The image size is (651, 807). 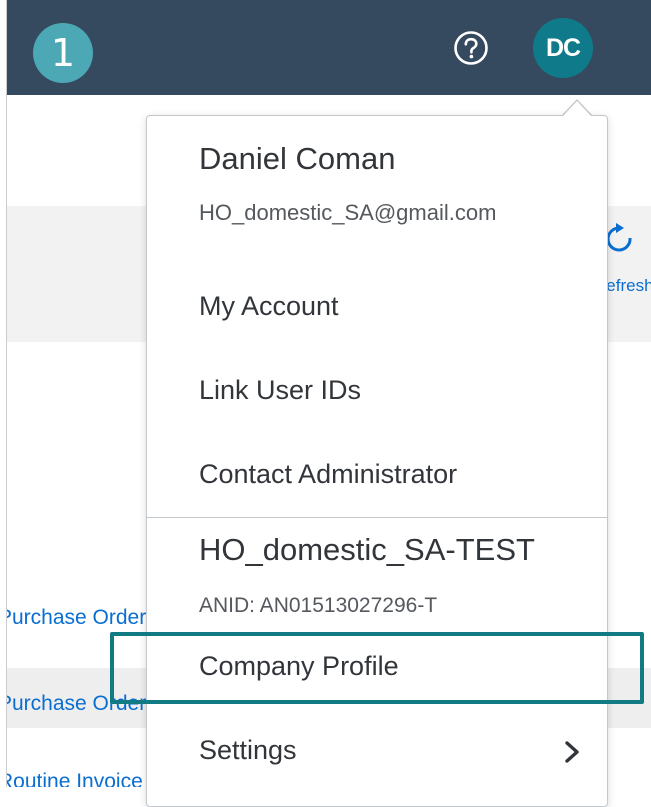 I want to click on chevron-right-icon, so click(x=572, y=752).